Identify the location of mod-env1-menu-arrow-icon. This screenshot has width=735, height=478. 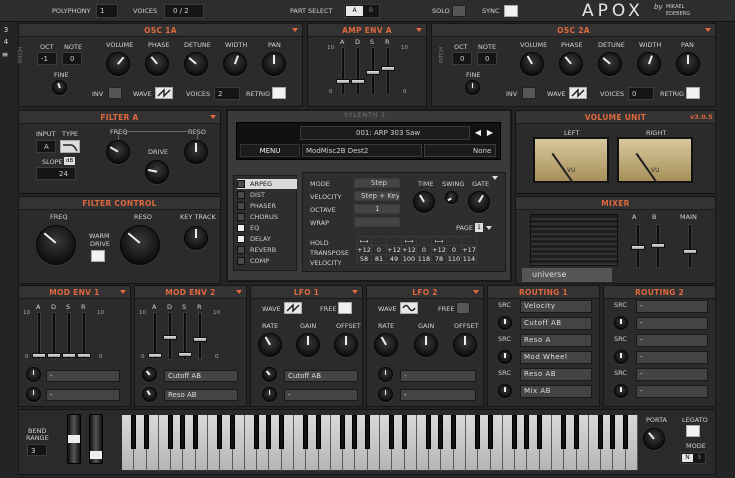
(123, 292).